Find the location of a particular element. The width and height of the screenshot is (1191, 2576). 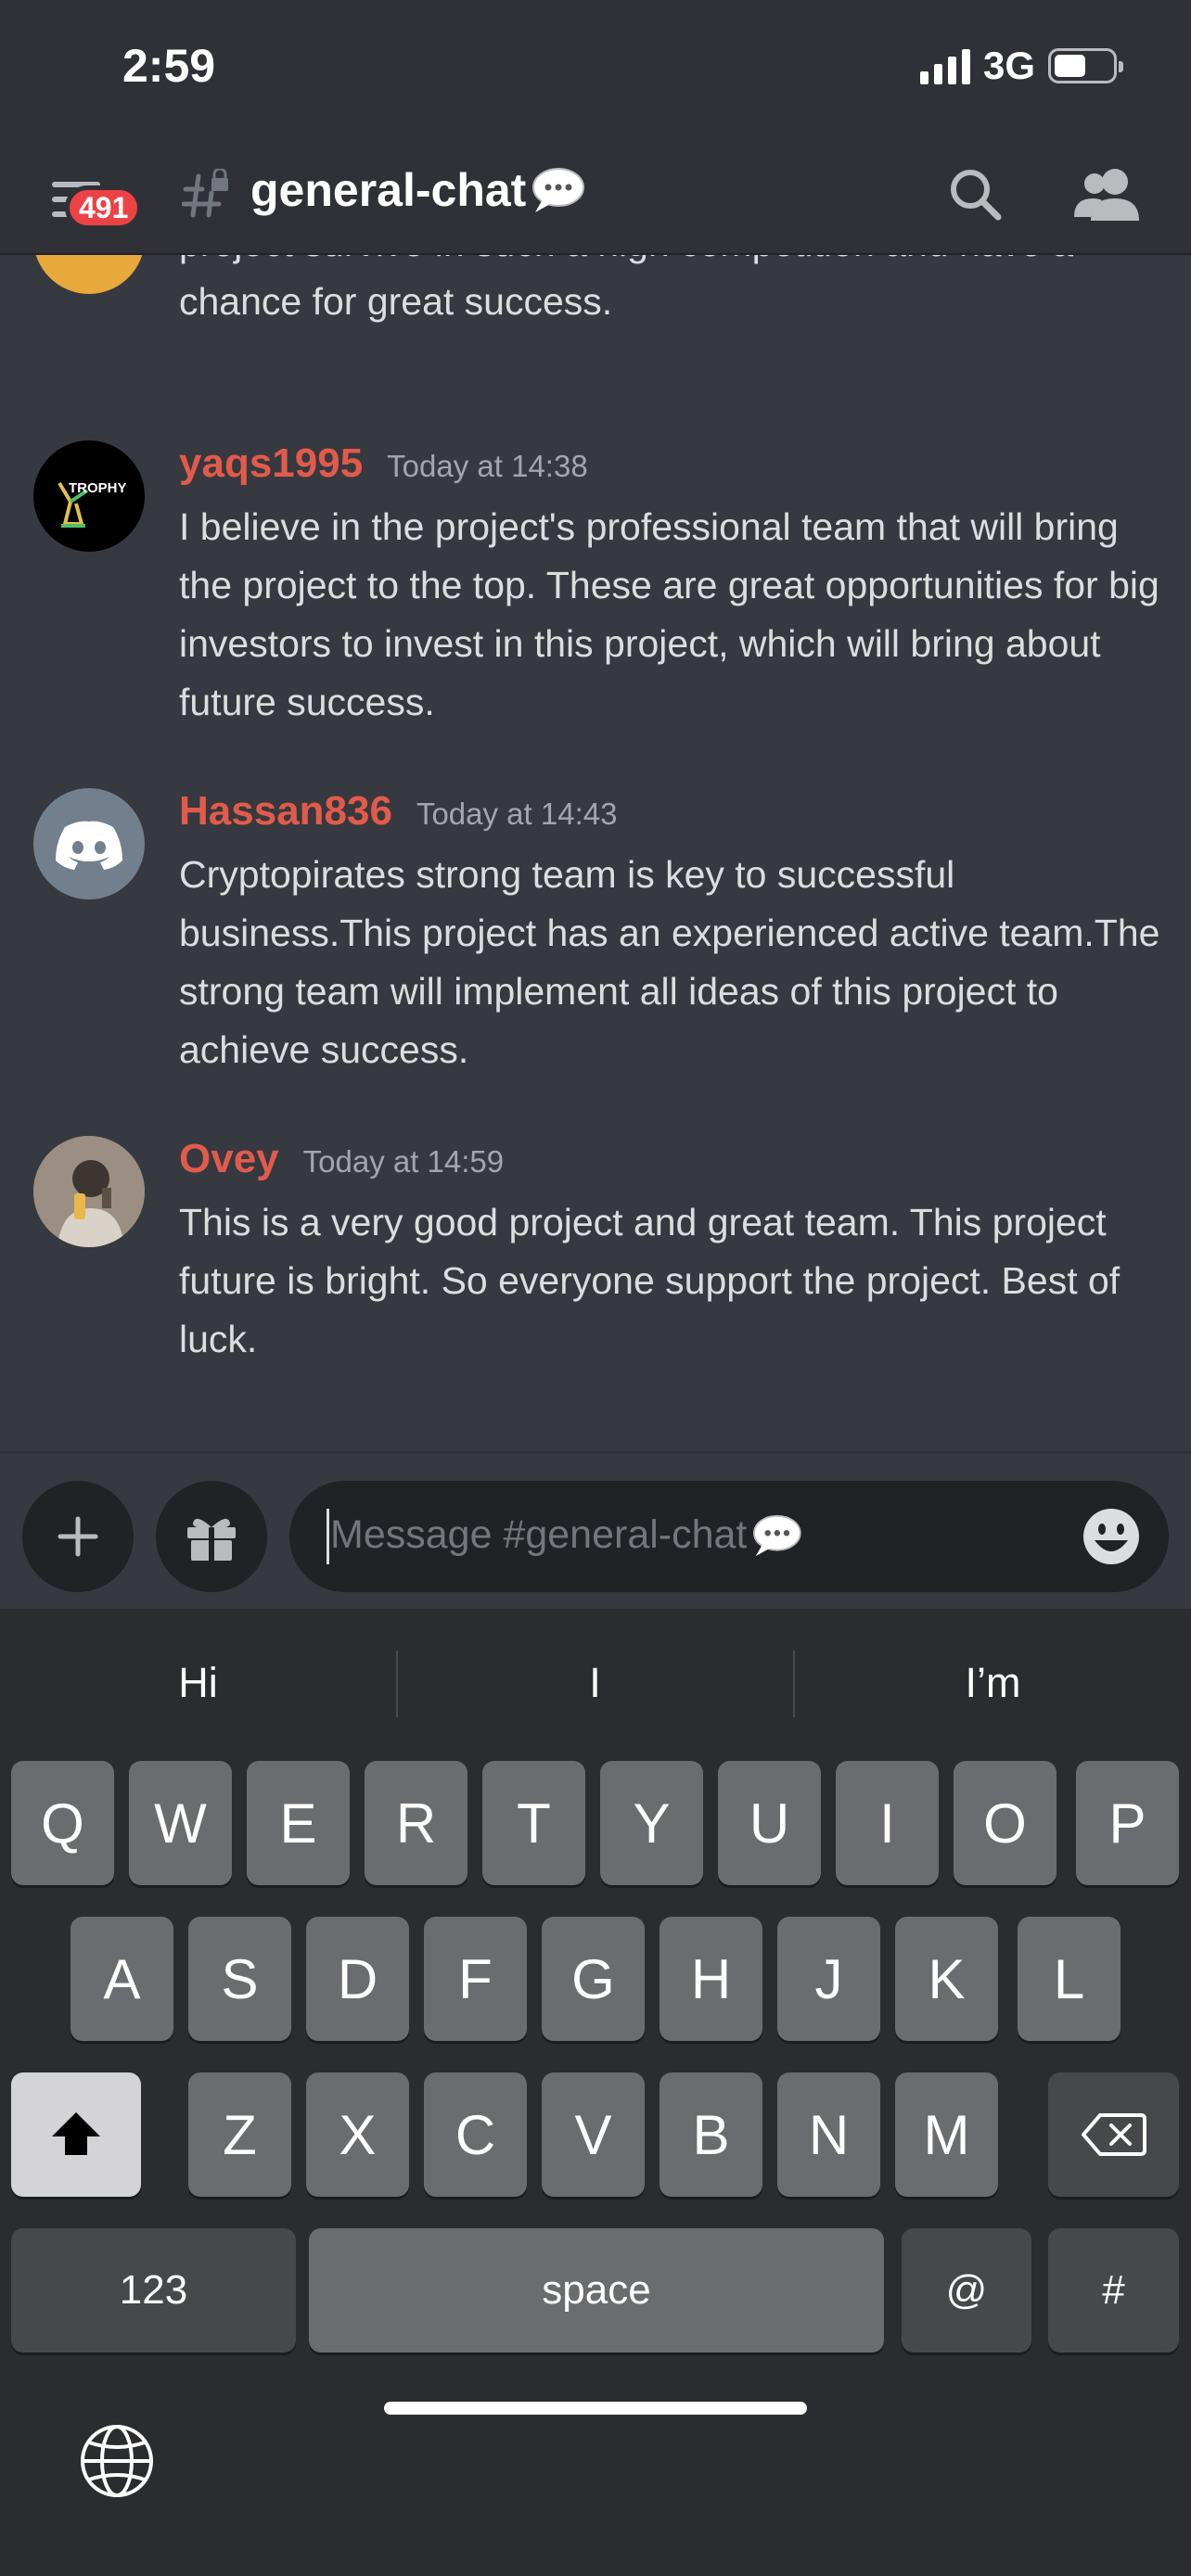

key-p: P is located at coordinates (1127, 1823).